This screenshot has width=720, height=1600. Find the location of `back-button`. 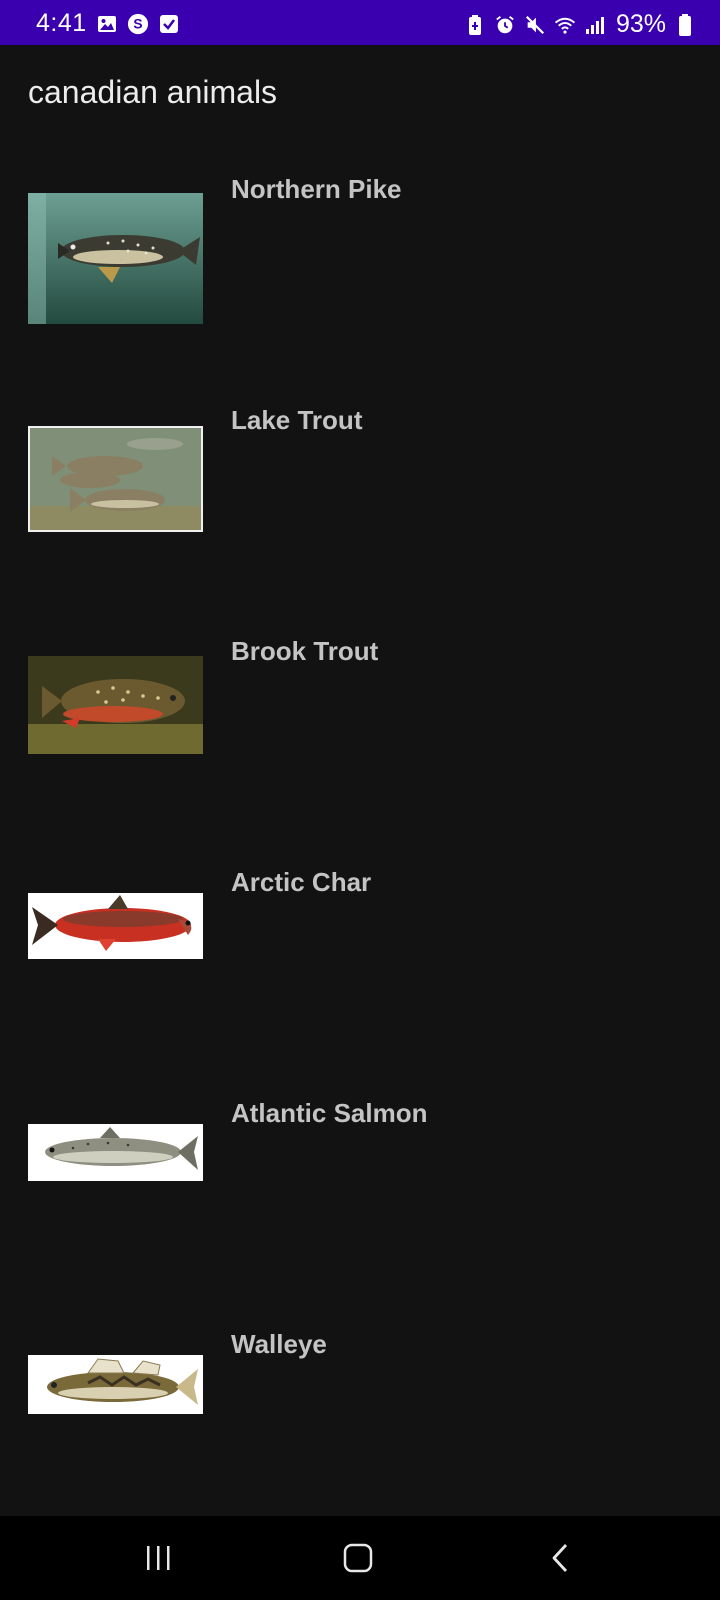

back-button is located at coordinates (560, 1558).